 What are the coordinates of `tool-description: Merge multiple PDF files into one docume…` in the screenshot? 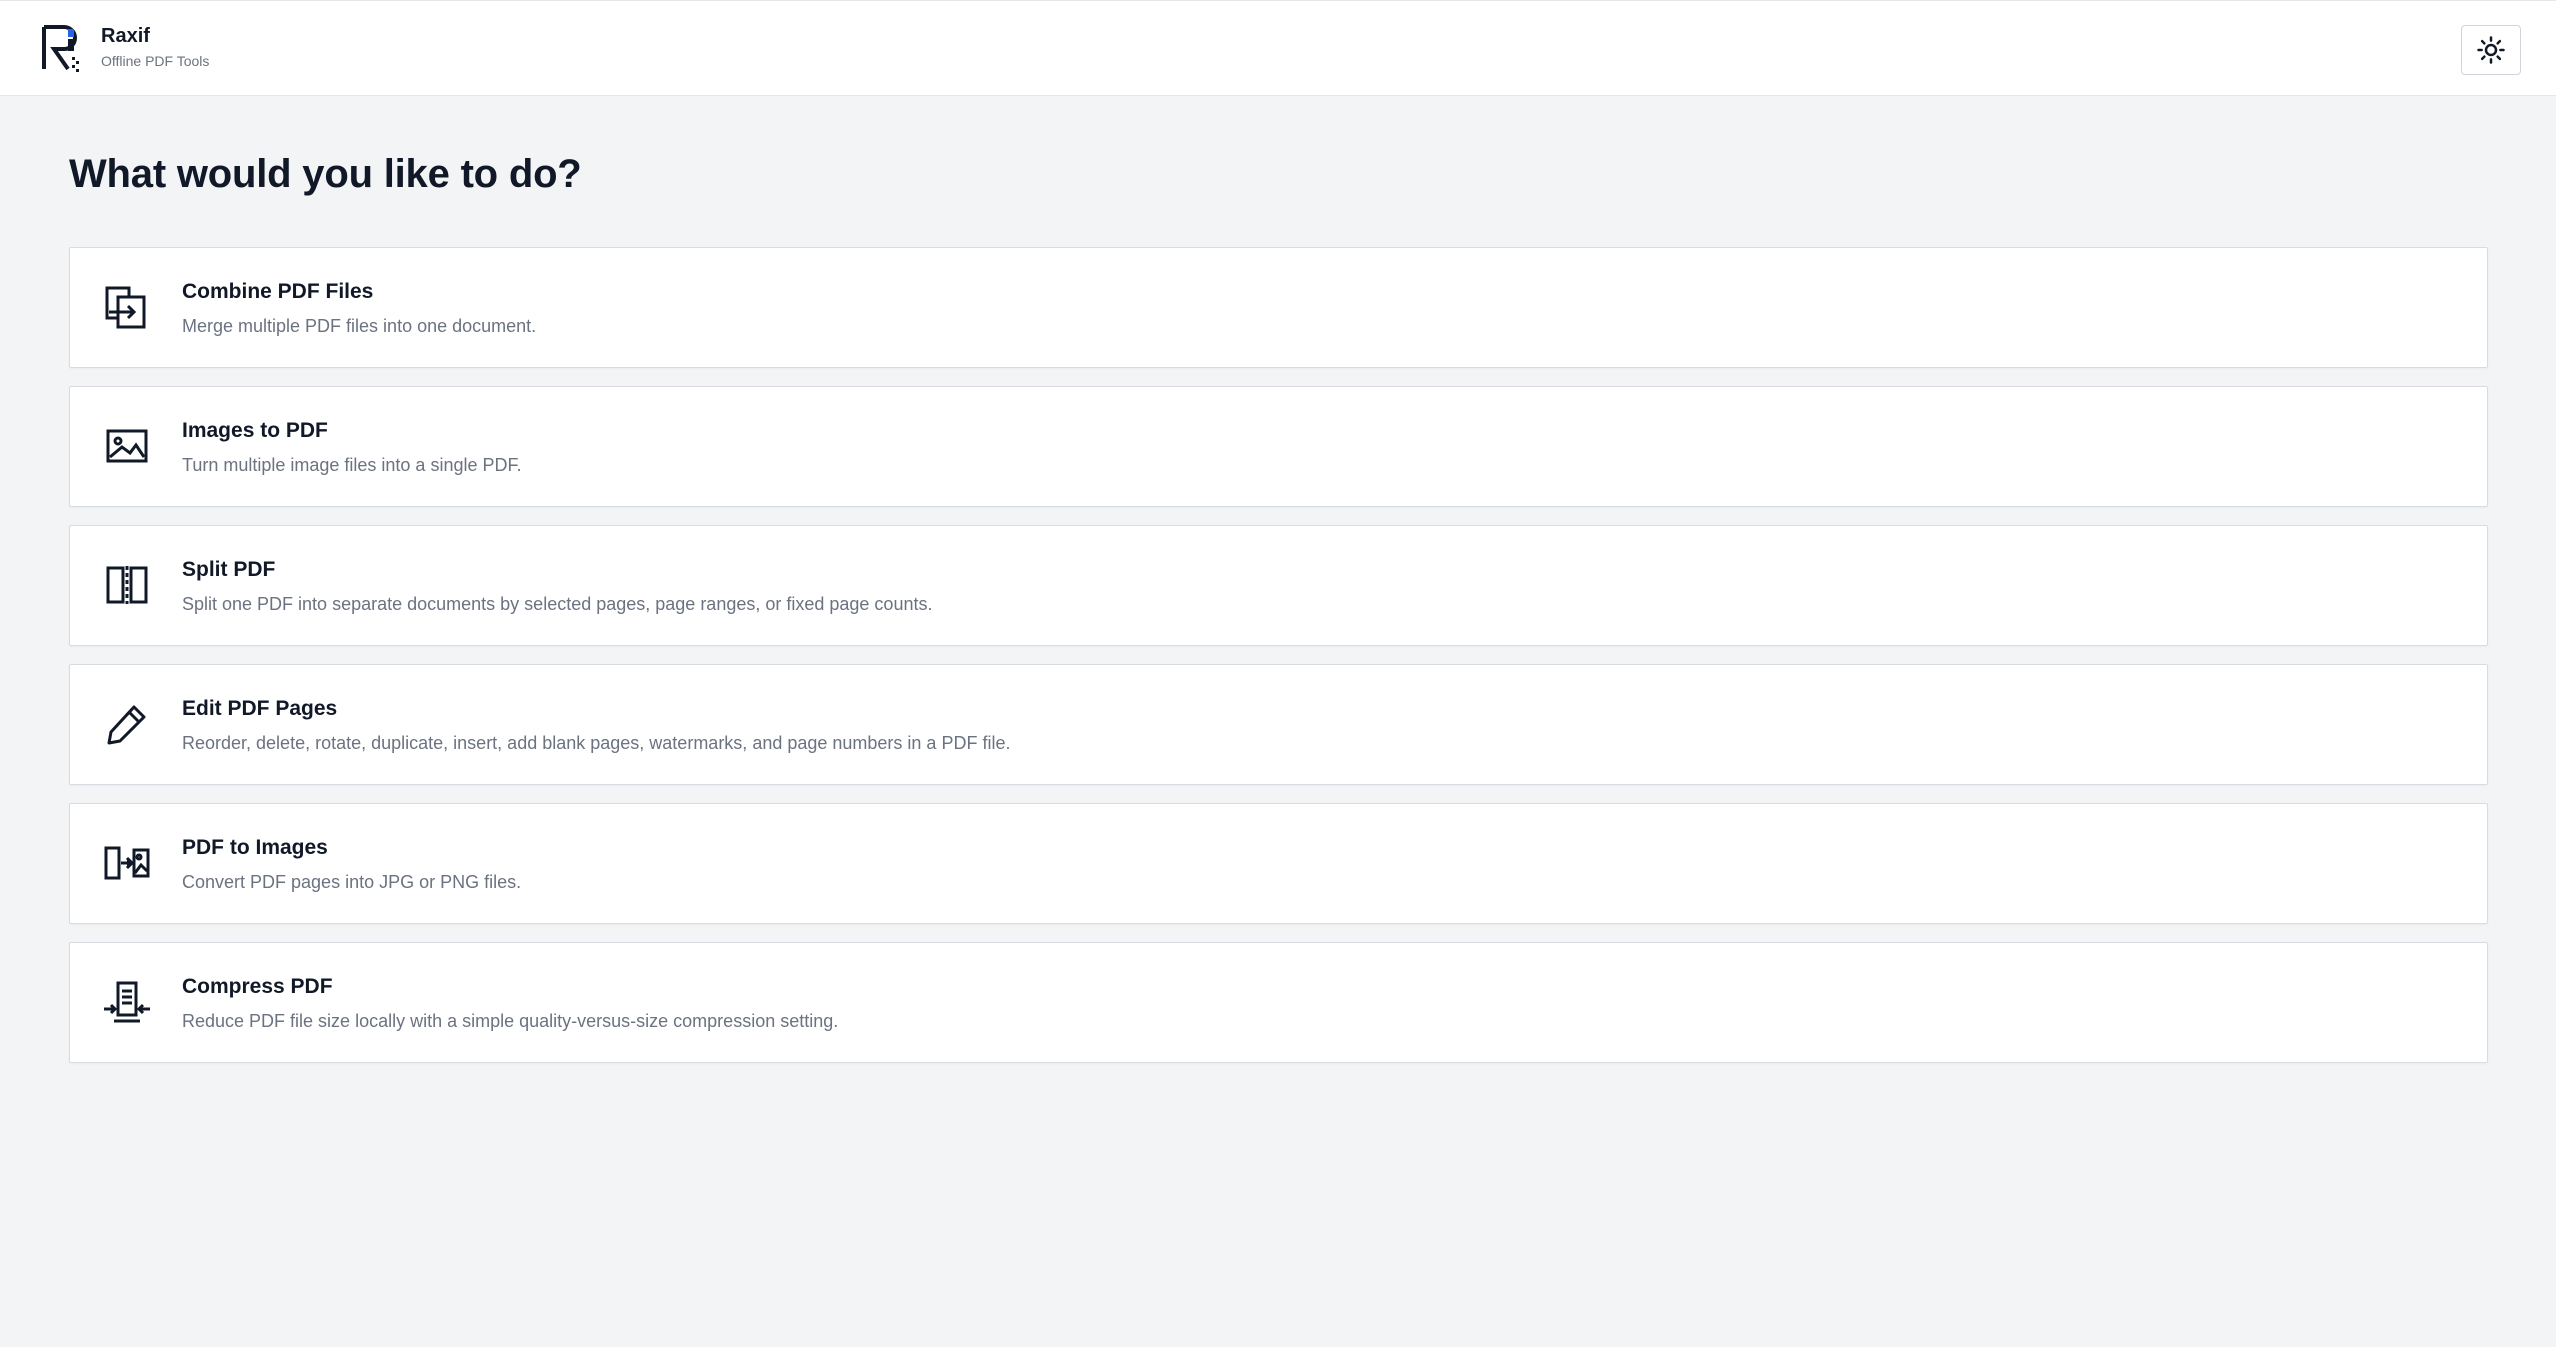 It's located at (359, 326).